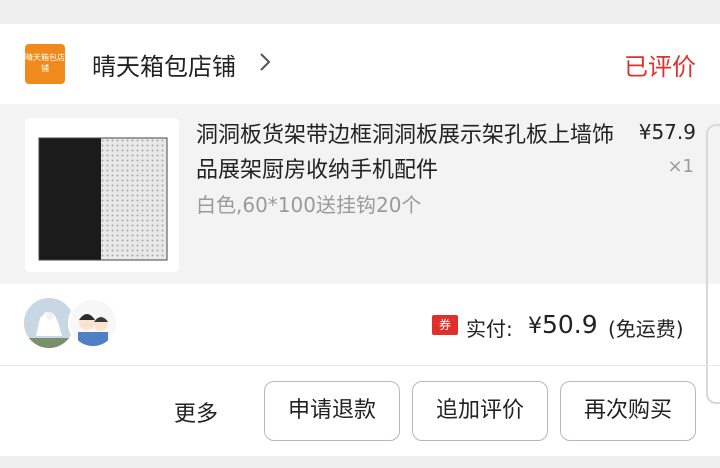 This screenshot has width=720, height=468. I want to click on rebuy-button: 再次购买, so click(628, 411).